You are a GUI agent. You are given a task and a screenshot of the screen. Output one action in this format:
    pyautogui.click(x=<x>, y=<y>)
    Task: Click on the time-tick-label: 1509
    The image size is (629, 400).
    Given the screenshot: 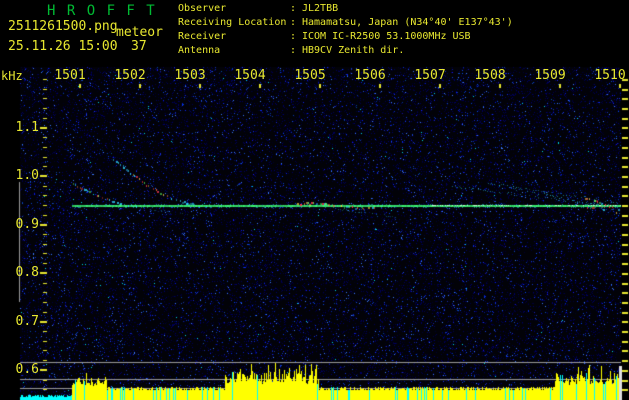 What is the action you would take?
    pyautogui.click(x=550, y=75)
    